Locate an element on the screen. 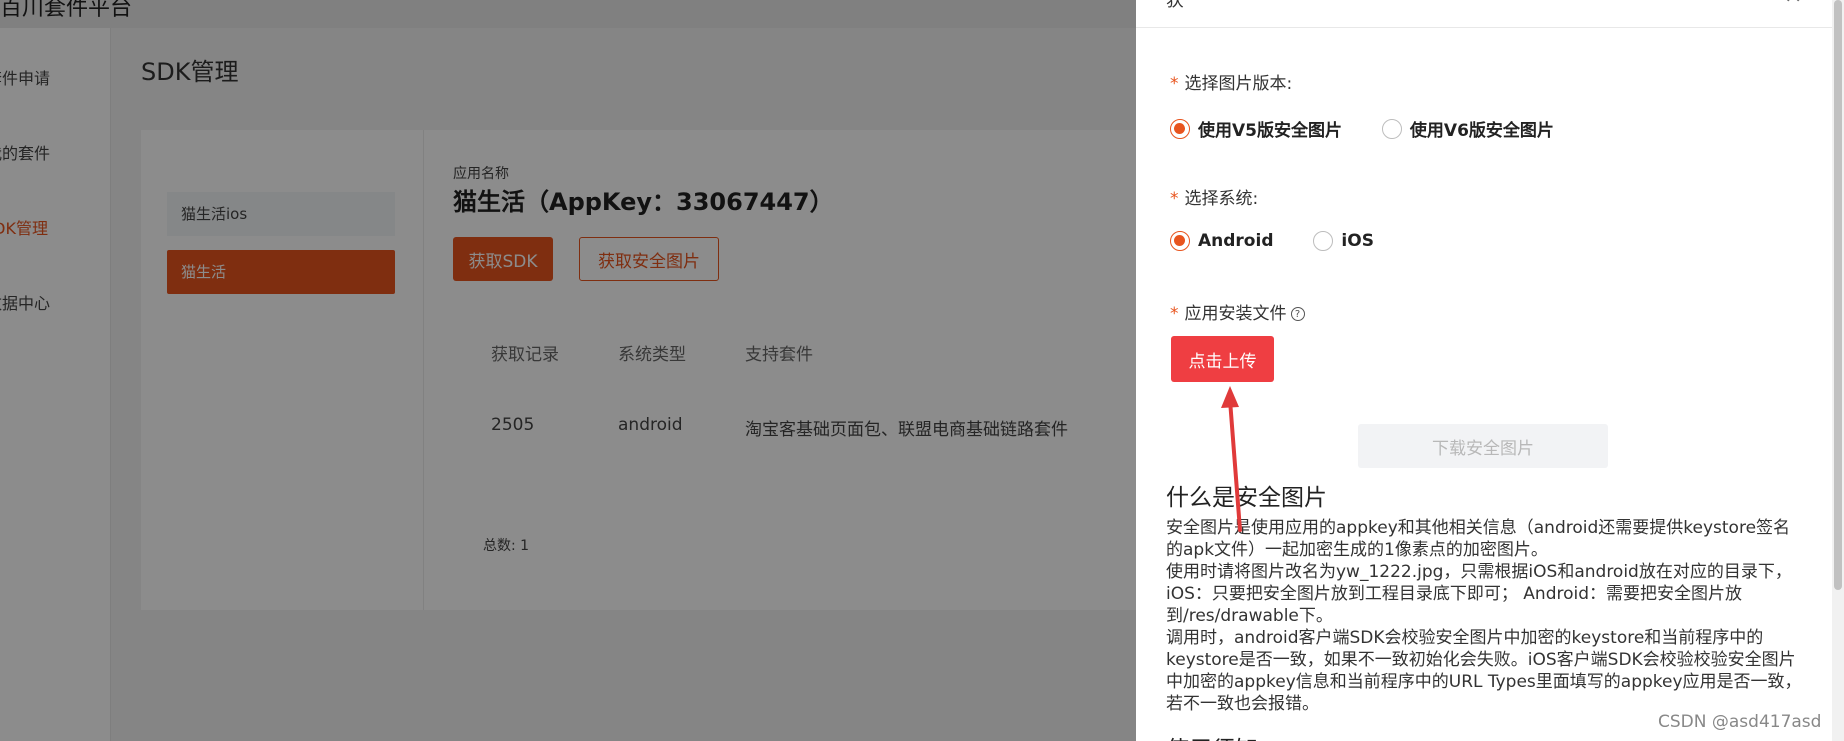 This screenshot has width=1844, height=741. file-label: * 应用安装文件? is located at coordinates (1237, 311).